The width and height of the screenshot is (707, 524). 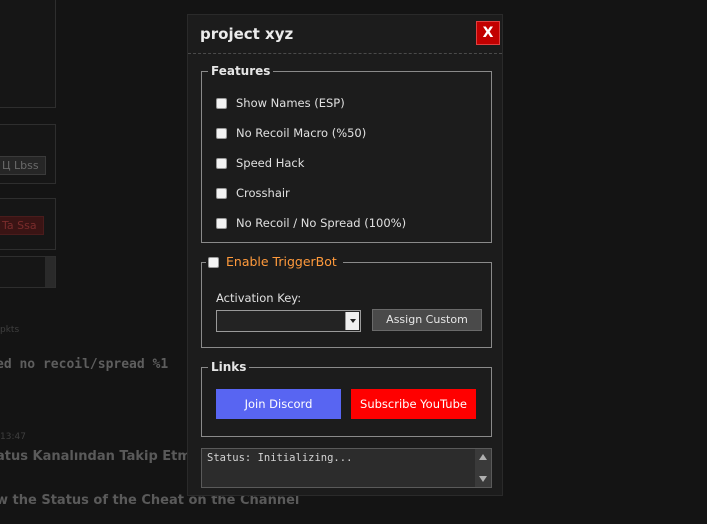 What do you see at coordinates (413, 404) in the screenshot?
I see `subscribe-youtube-button: Subscribe YouTube` at bounding box center [413, 404].